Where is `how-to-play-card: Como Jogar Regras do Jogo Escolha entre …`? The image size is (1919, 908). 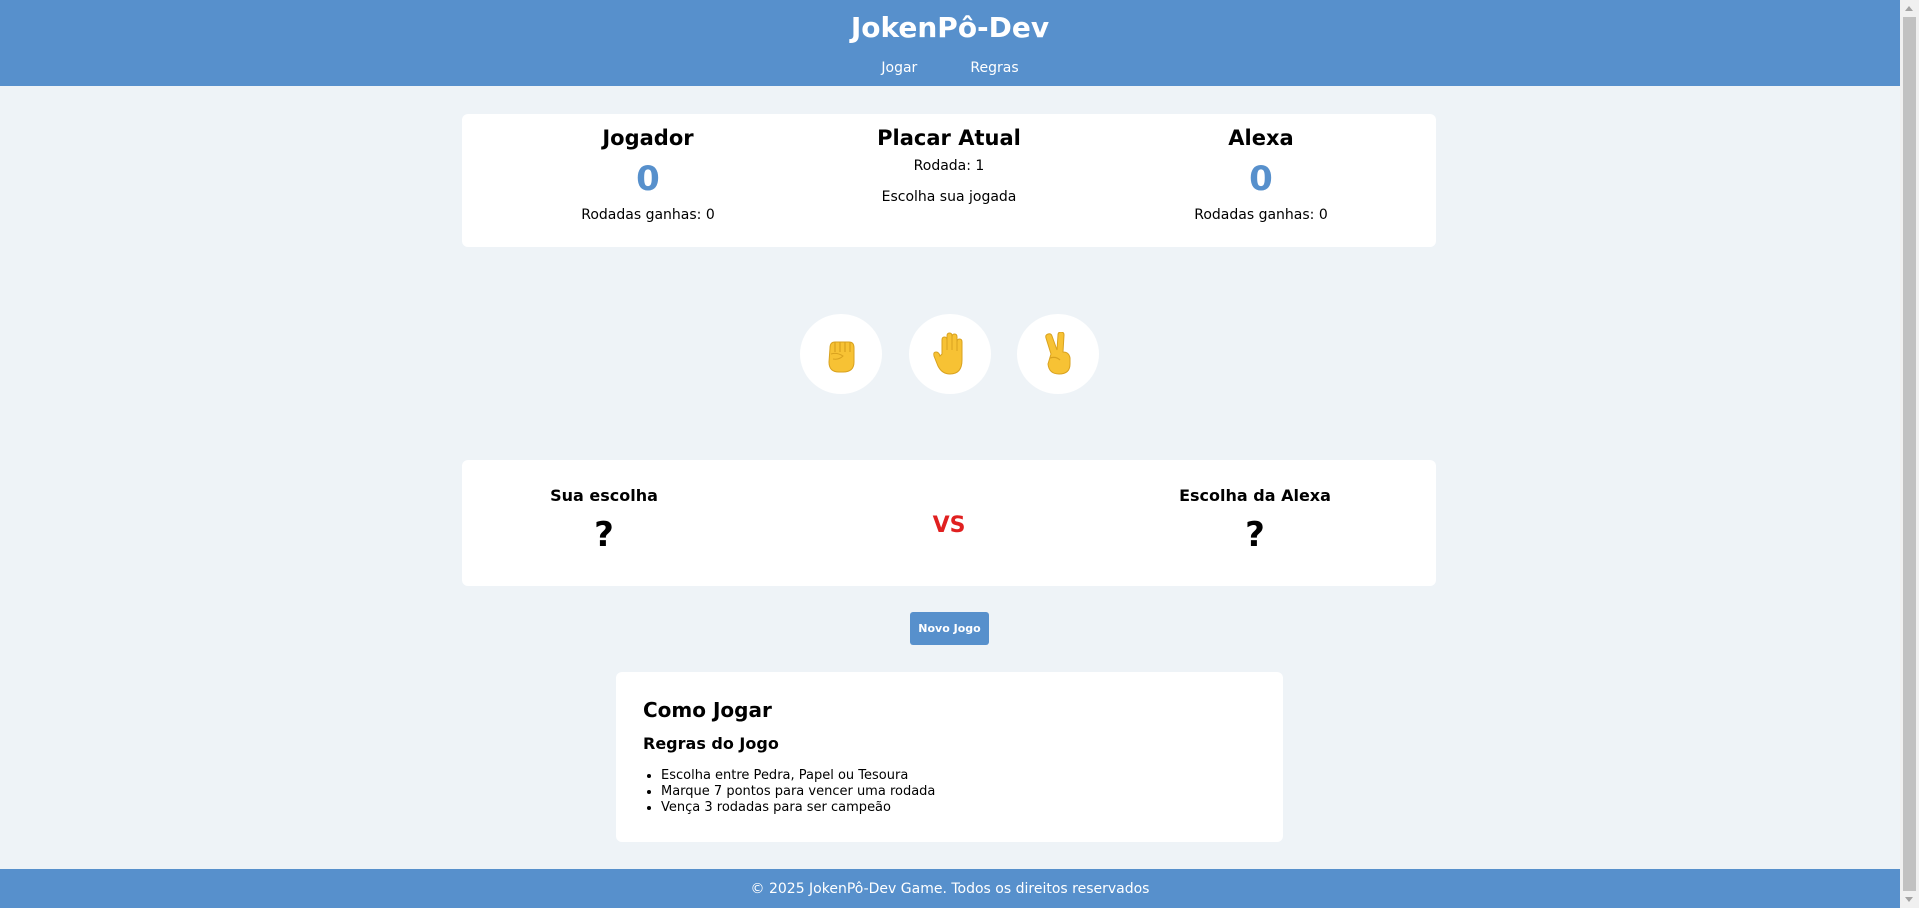 how-to-play-card: Como Jogar Regras do Jogo Escolha entre … is located at coordinates (949, 757).